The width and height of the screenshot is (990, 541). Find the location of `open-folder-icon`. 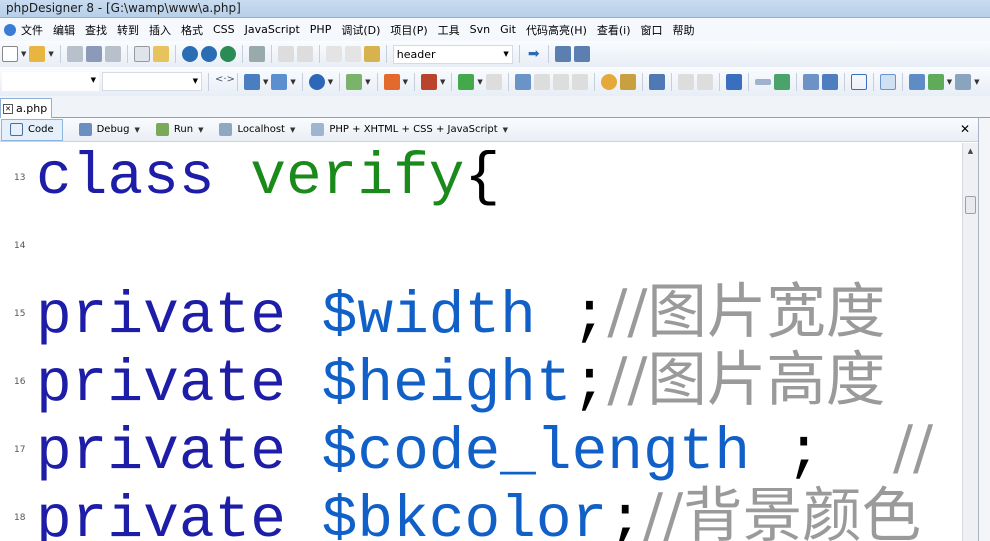

open-folder-icon is located at coordinates (37, 54).